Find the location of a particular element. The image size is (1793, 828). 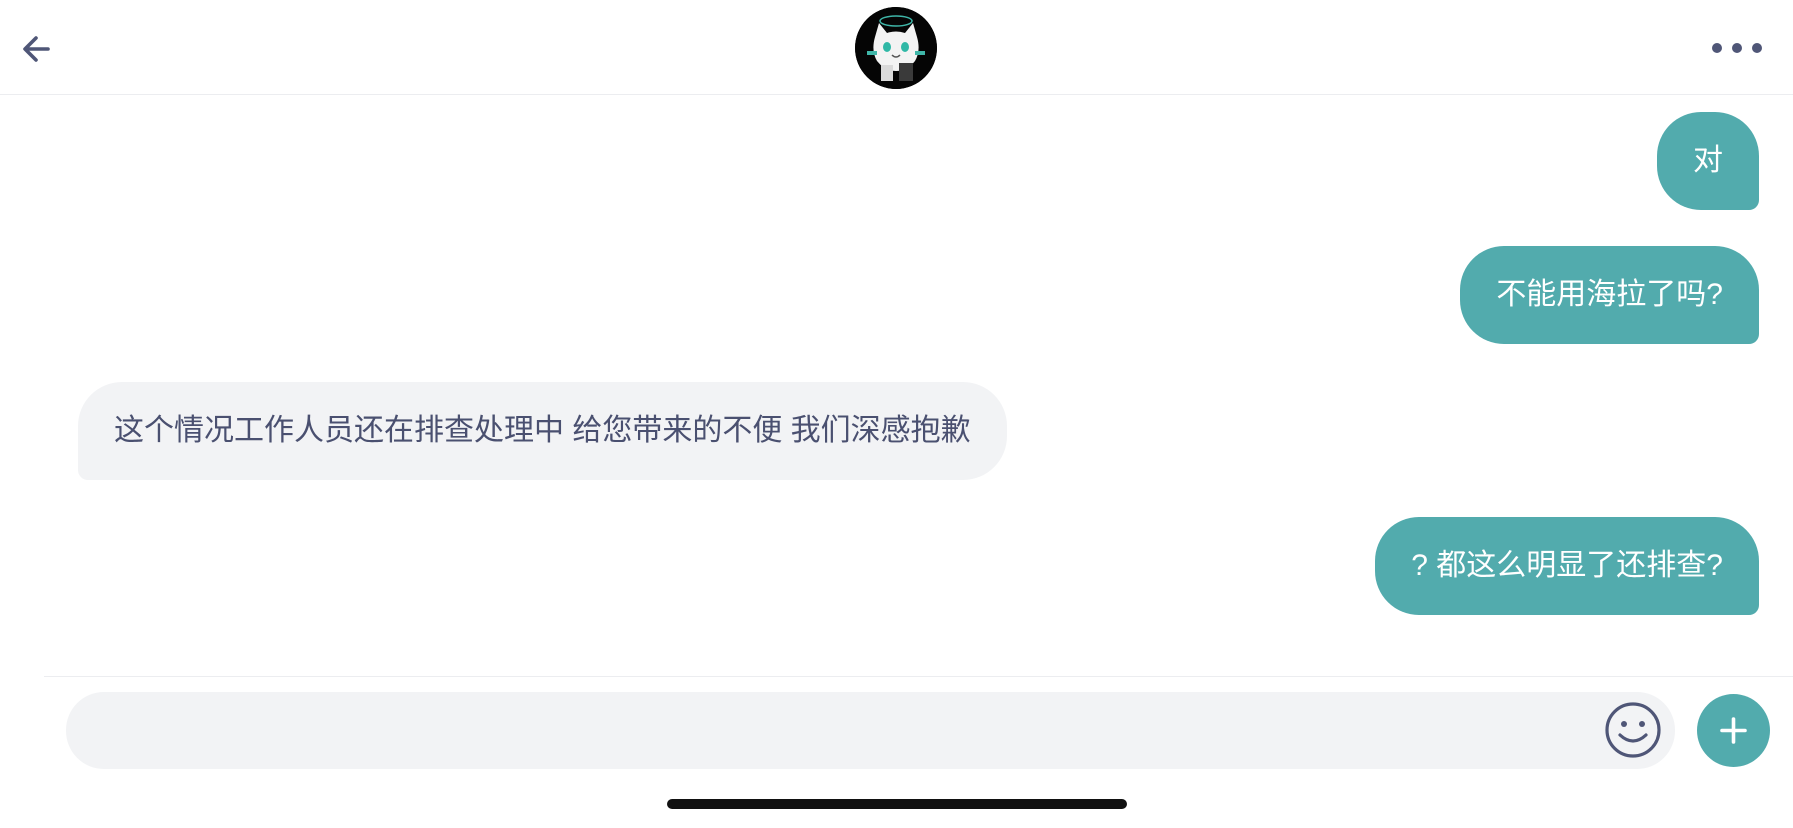

plus-icon is located at coordinates (1733, 730).